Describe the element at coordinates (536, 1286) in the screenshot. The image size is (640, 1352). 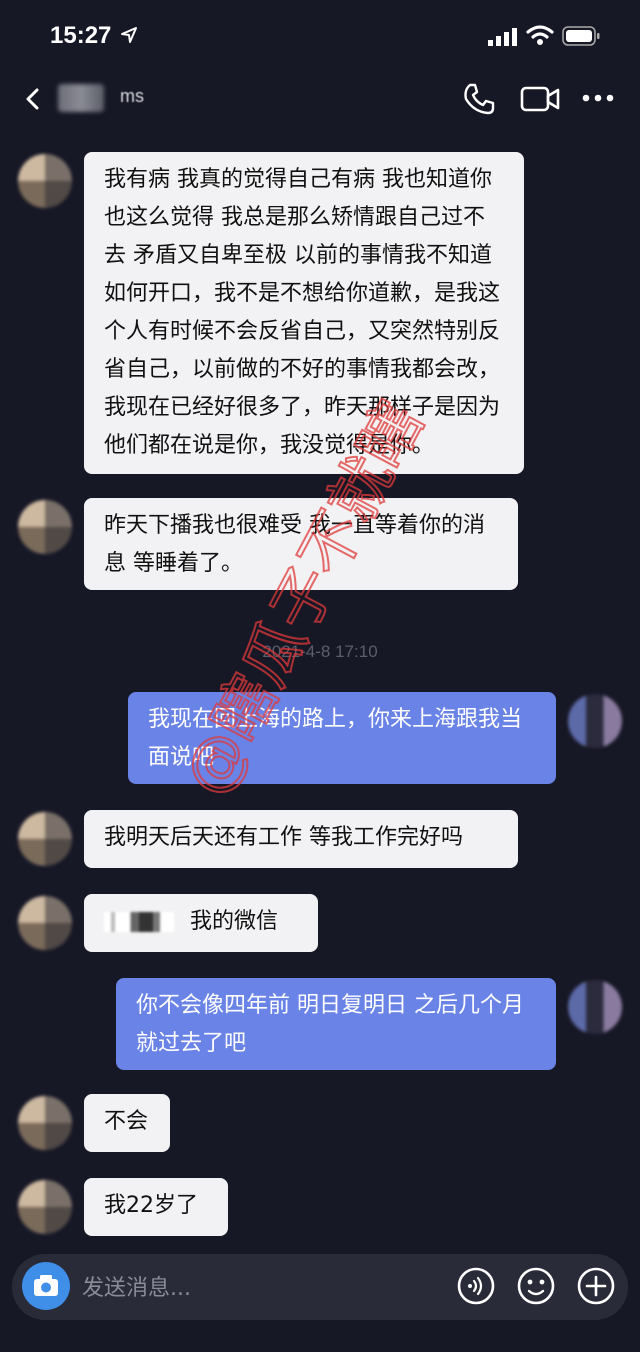
I see `emoji-icon` at that location.